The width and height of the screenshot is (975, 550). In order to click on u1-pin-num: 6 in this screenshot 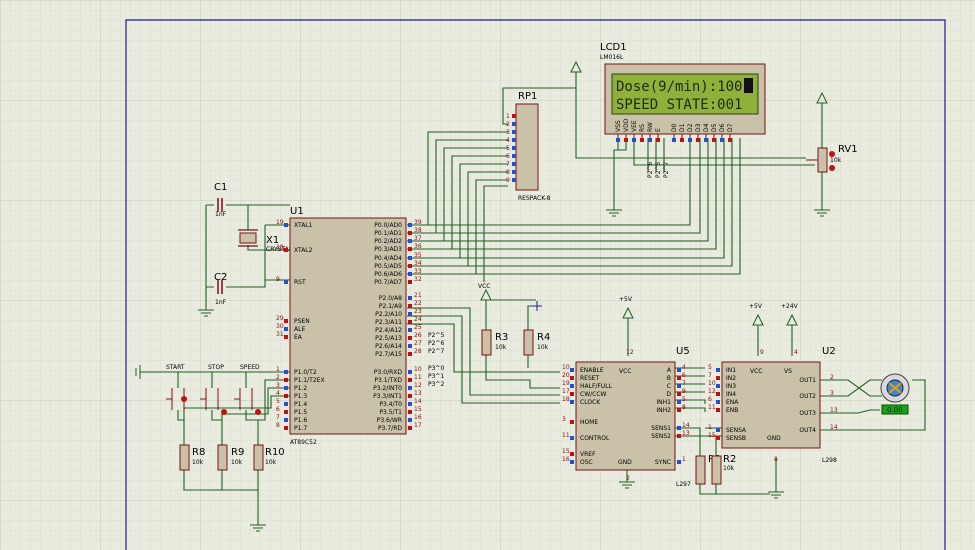, I will do `click(278, 409)`.